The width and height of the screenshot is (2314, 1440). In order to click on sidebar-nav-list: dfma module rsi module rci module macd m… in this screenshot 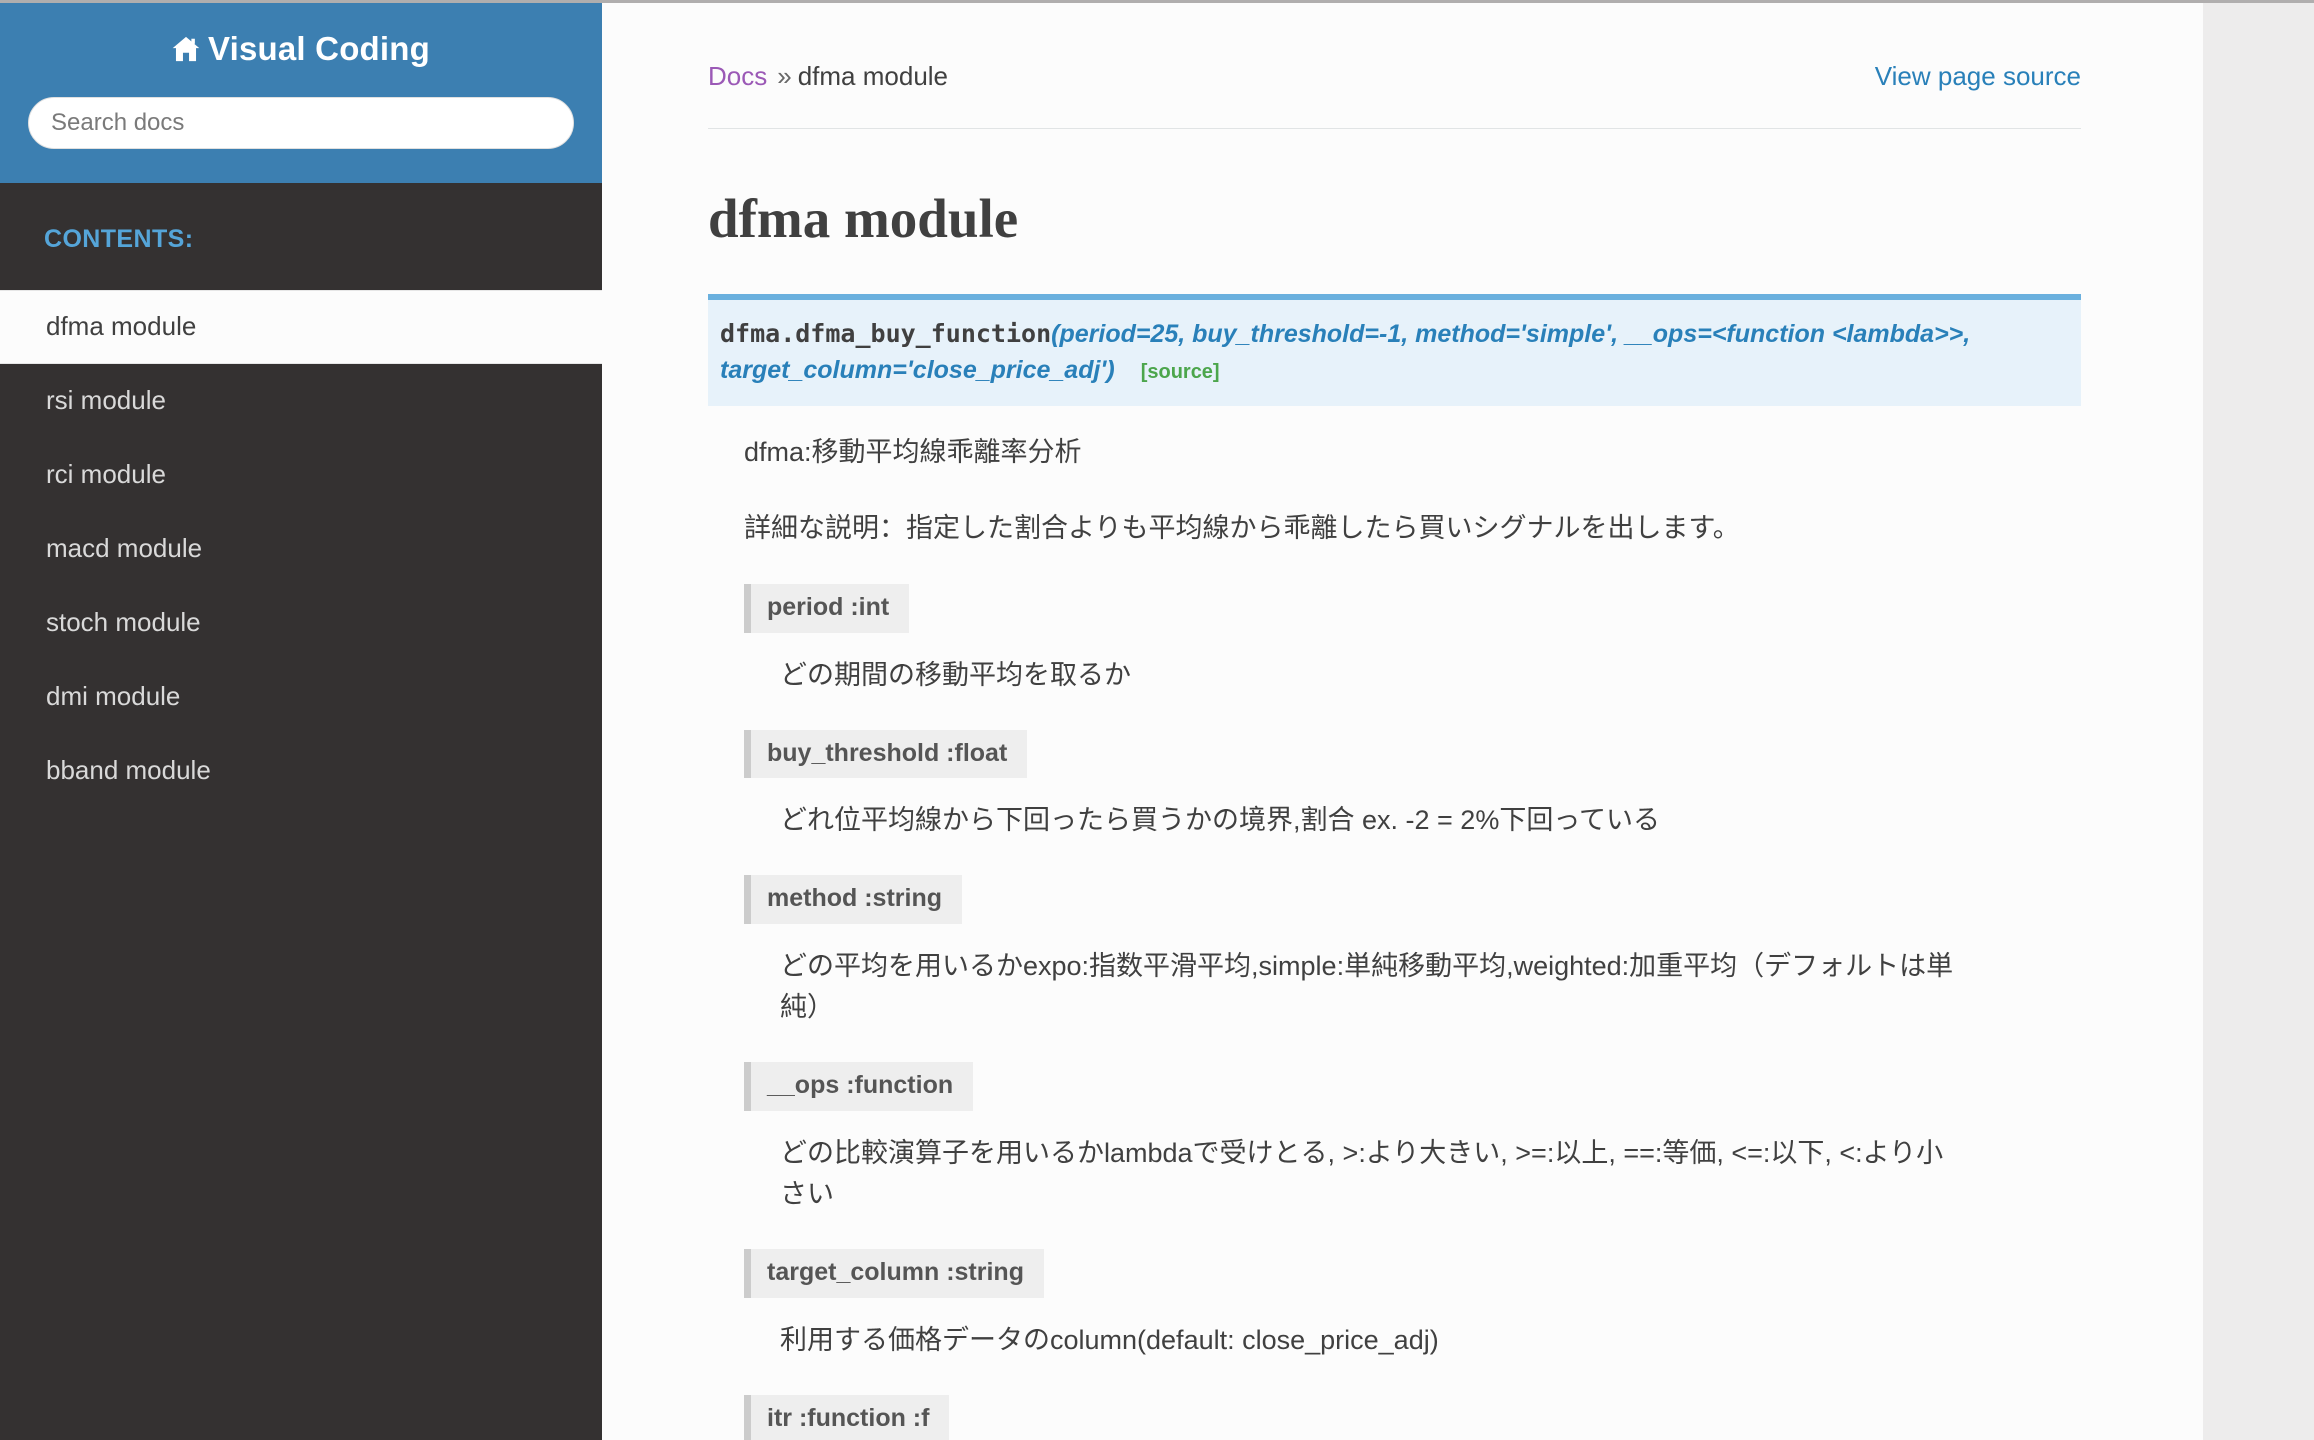, I will do `click(301, 548)`.